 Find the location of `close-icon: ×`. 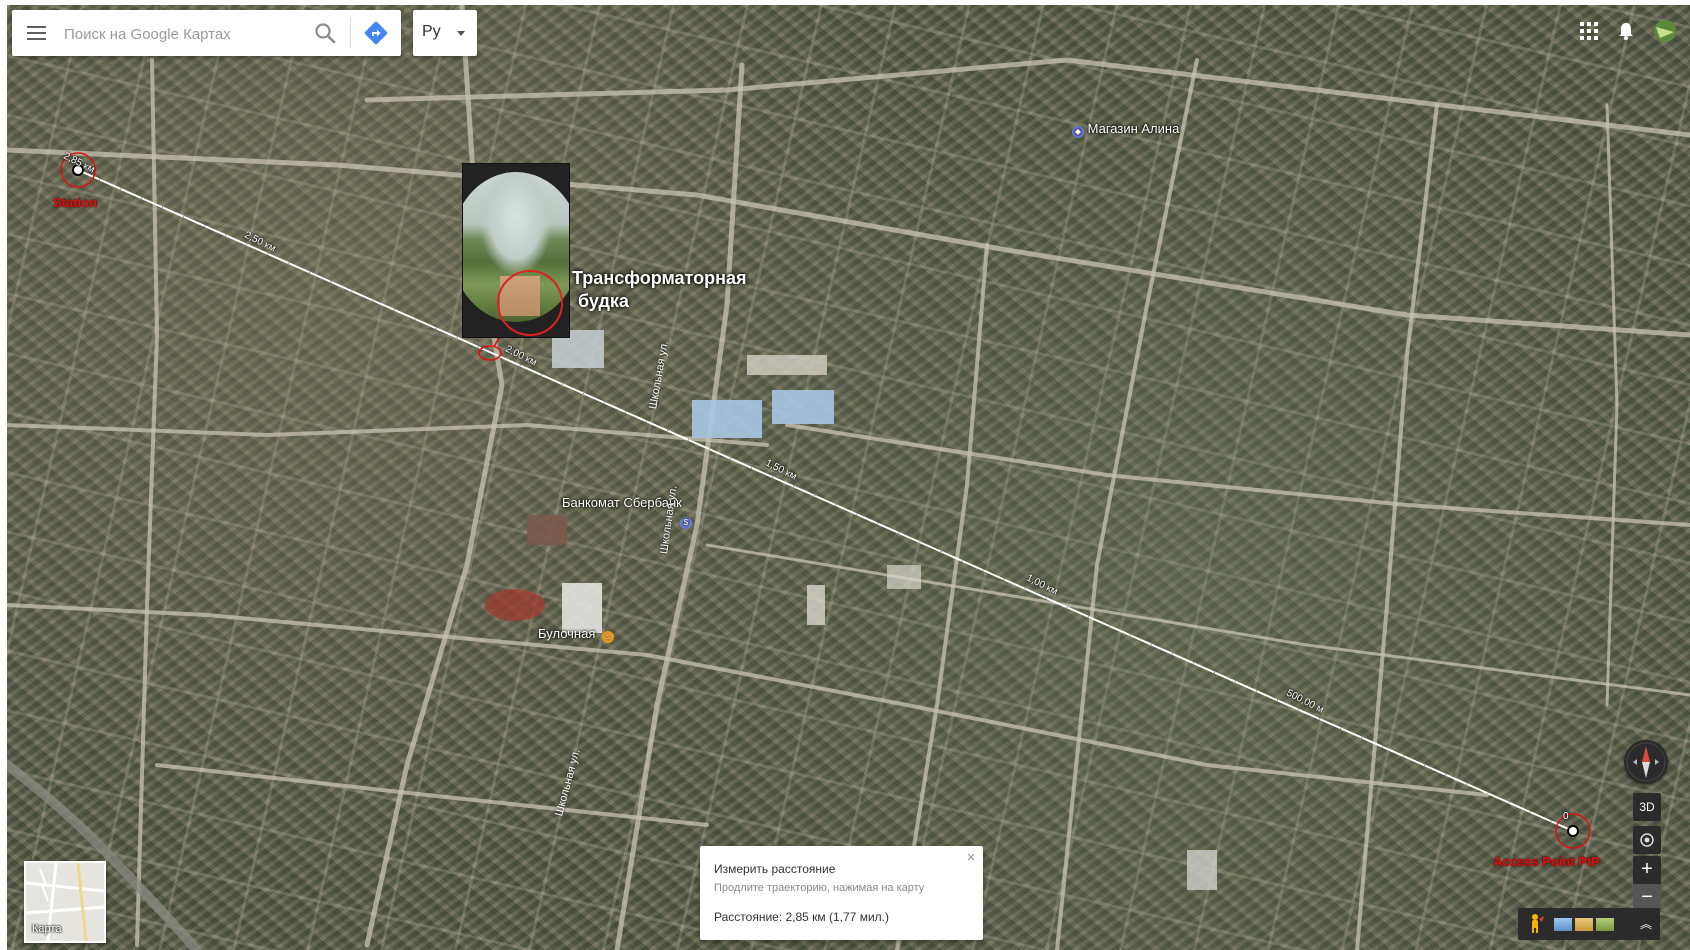

close-icon: × is located at coordinates (971, 857).